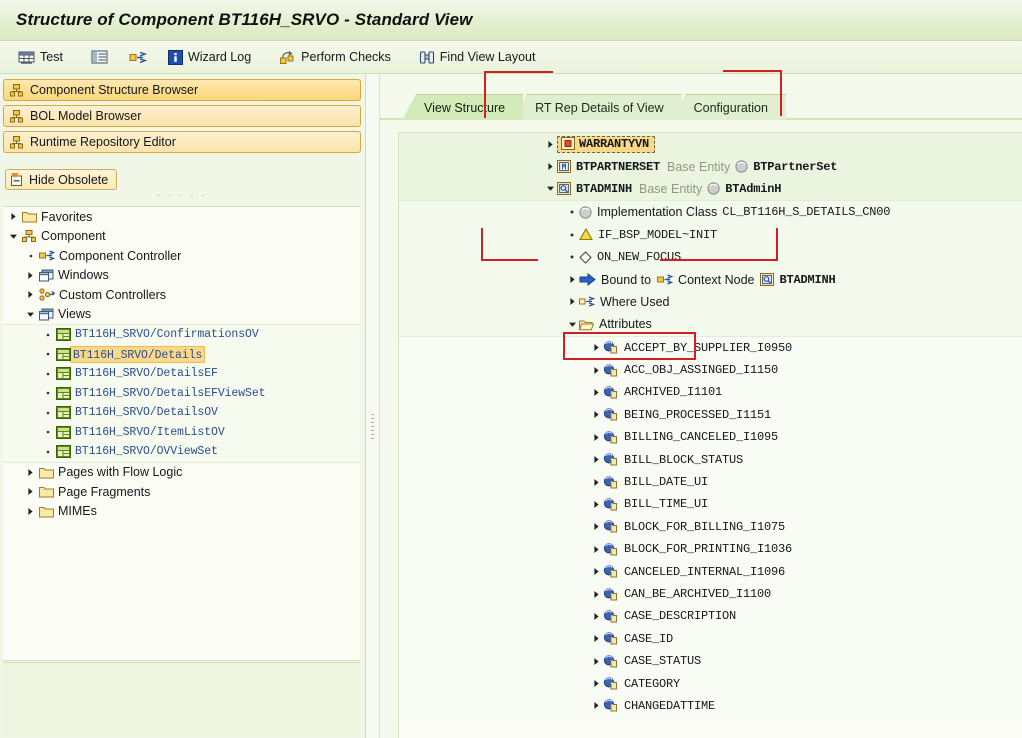  Describe the element at coordinates (61, 179) in the screenshot. I see `hide-obsolete-button: Hide Obsolete` at that location.